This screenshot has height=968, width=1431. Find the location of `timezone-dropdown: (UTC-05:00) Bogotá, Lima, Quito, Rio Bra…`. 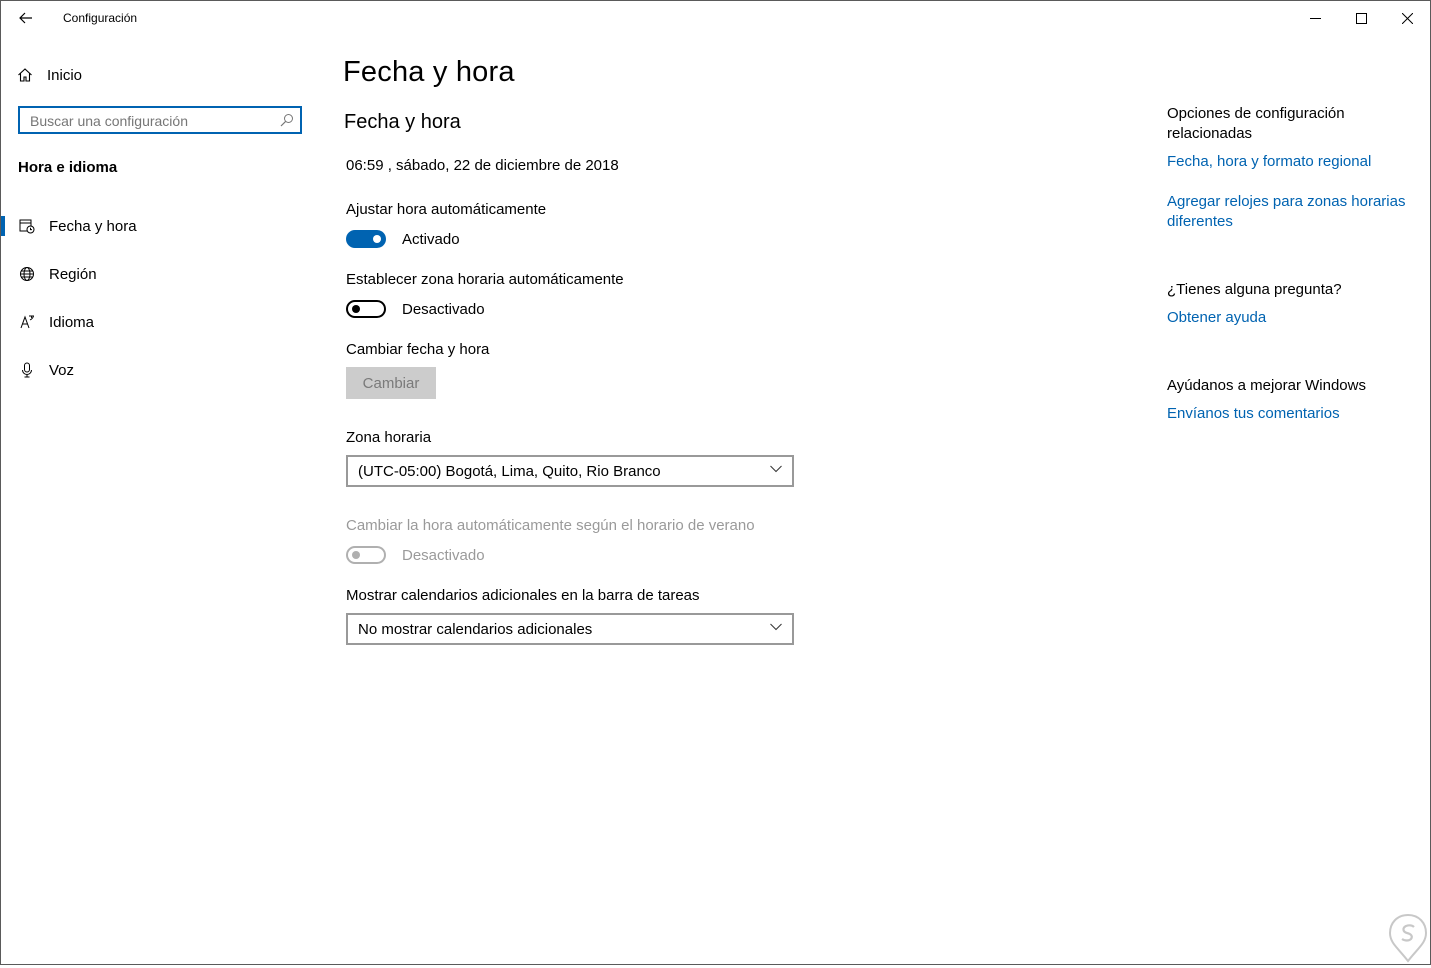

timezone-dropdown: (UTC-05:00) Bogotá, Lima, Quito, Rio Bra… is located at coordinates (570, 471).